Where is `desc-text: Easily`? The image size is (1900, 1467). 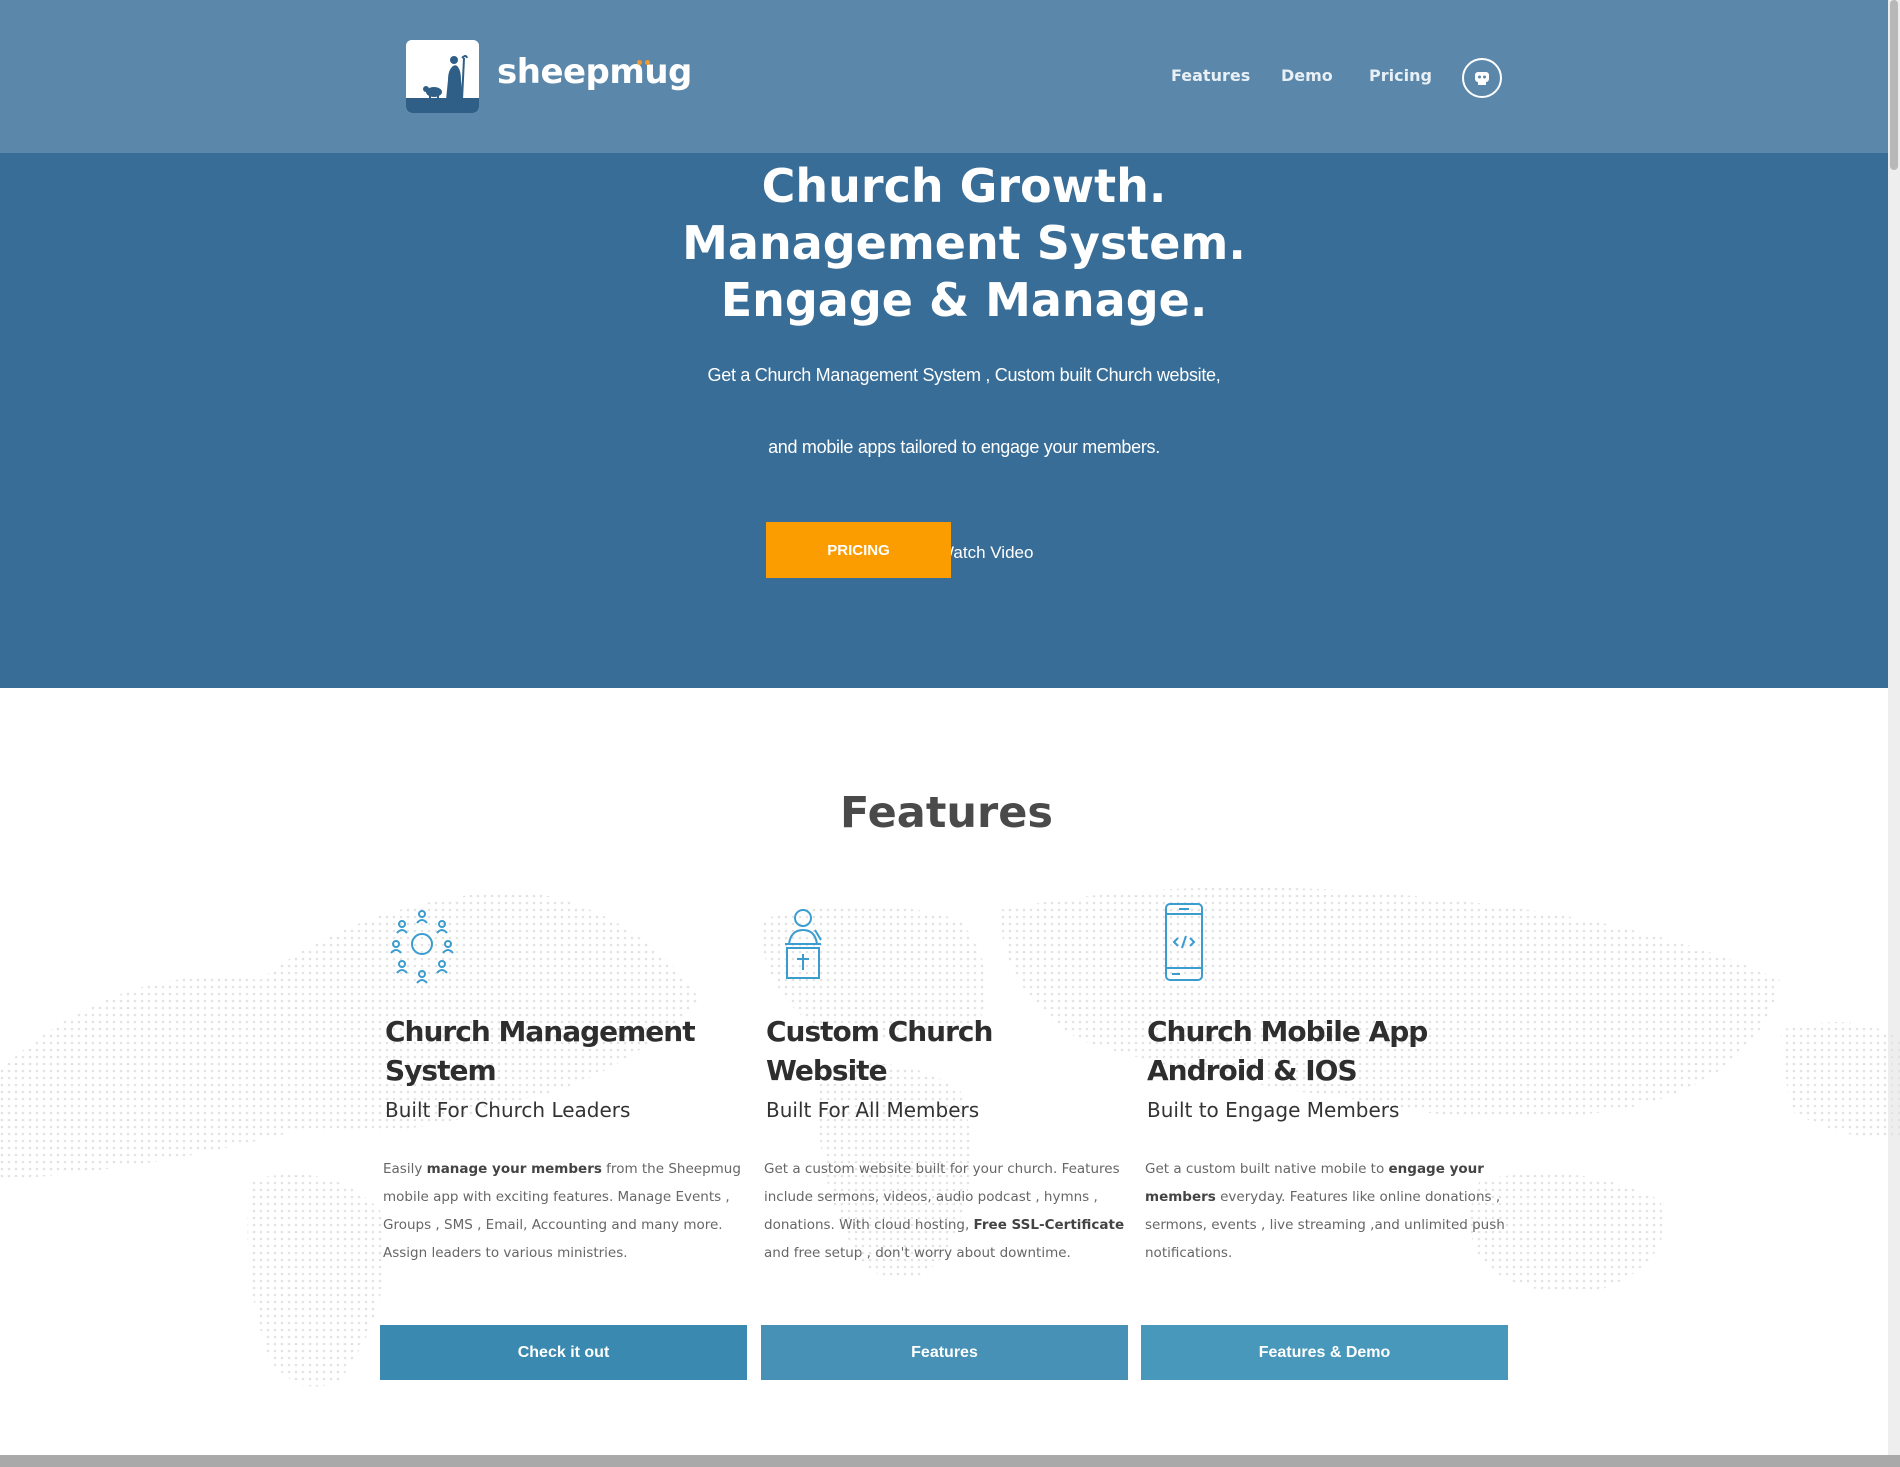 desc-text: Easily is located at coordinates (405, 1169).